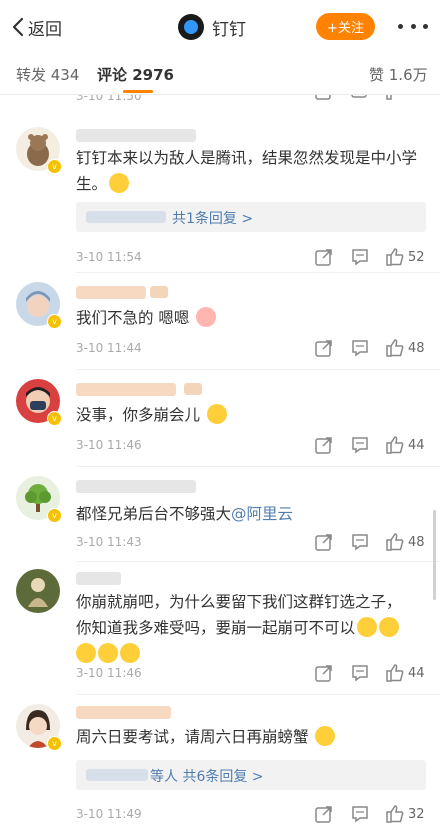 The image size is (440, 838). I want to click on comment-text: 钉钉本来以为敌人是腾讯，结果忽然发现是中小学生。, so click(247, 171).